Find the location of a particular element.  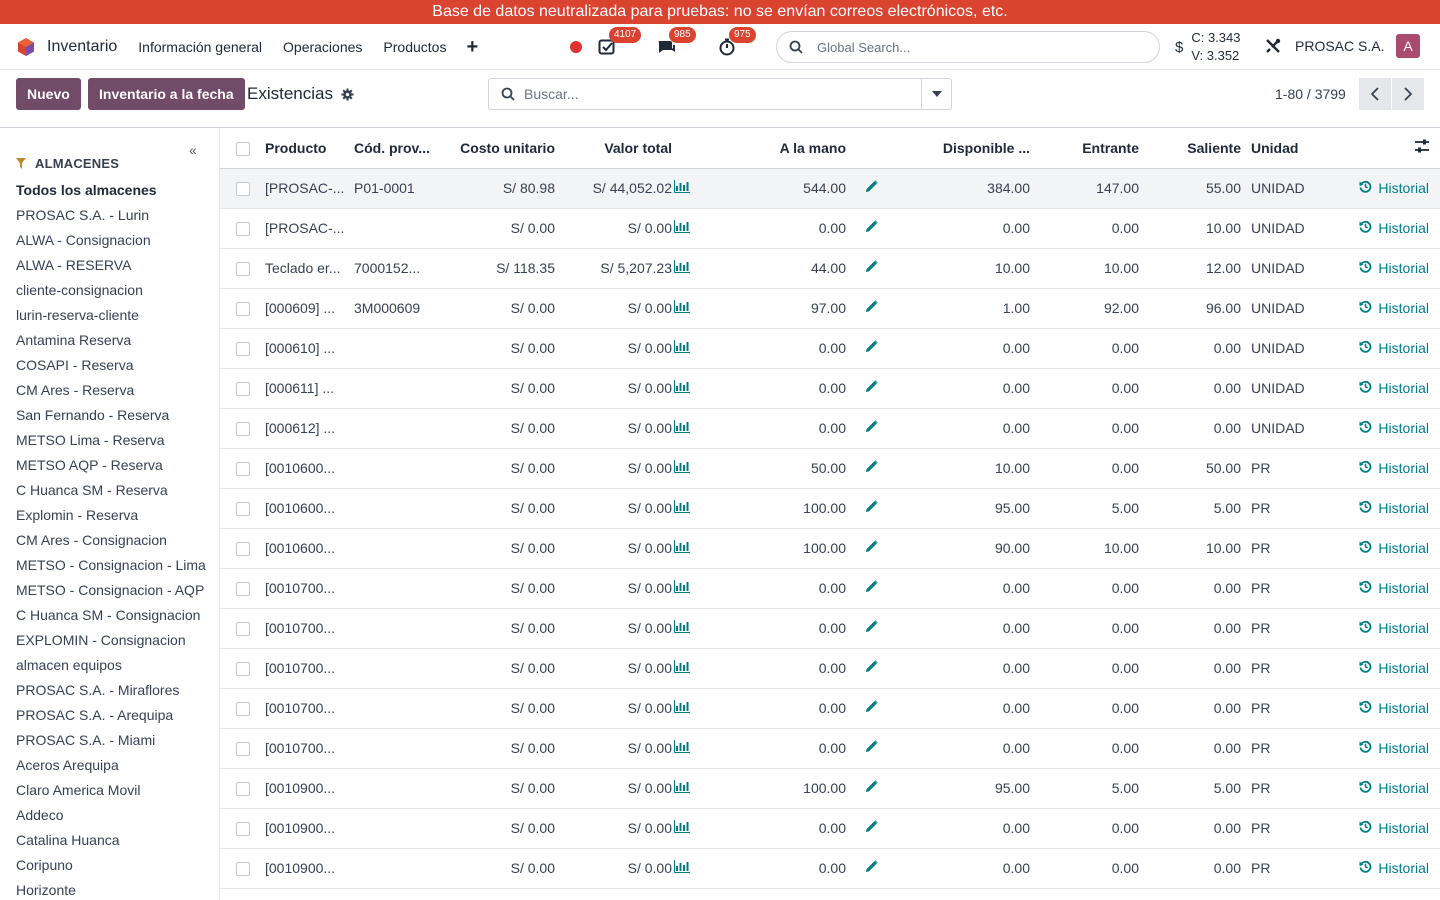

col-costo-unitario: Costo unitario is located at coordinates (503, 148).